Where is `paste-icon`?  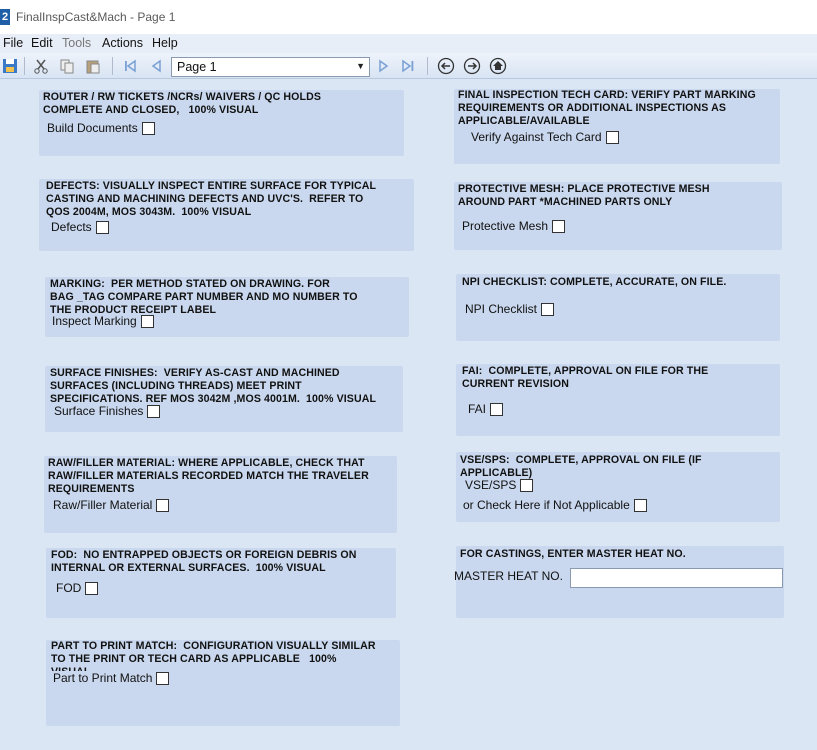 paste-icon is located at coordinates (93, 66).